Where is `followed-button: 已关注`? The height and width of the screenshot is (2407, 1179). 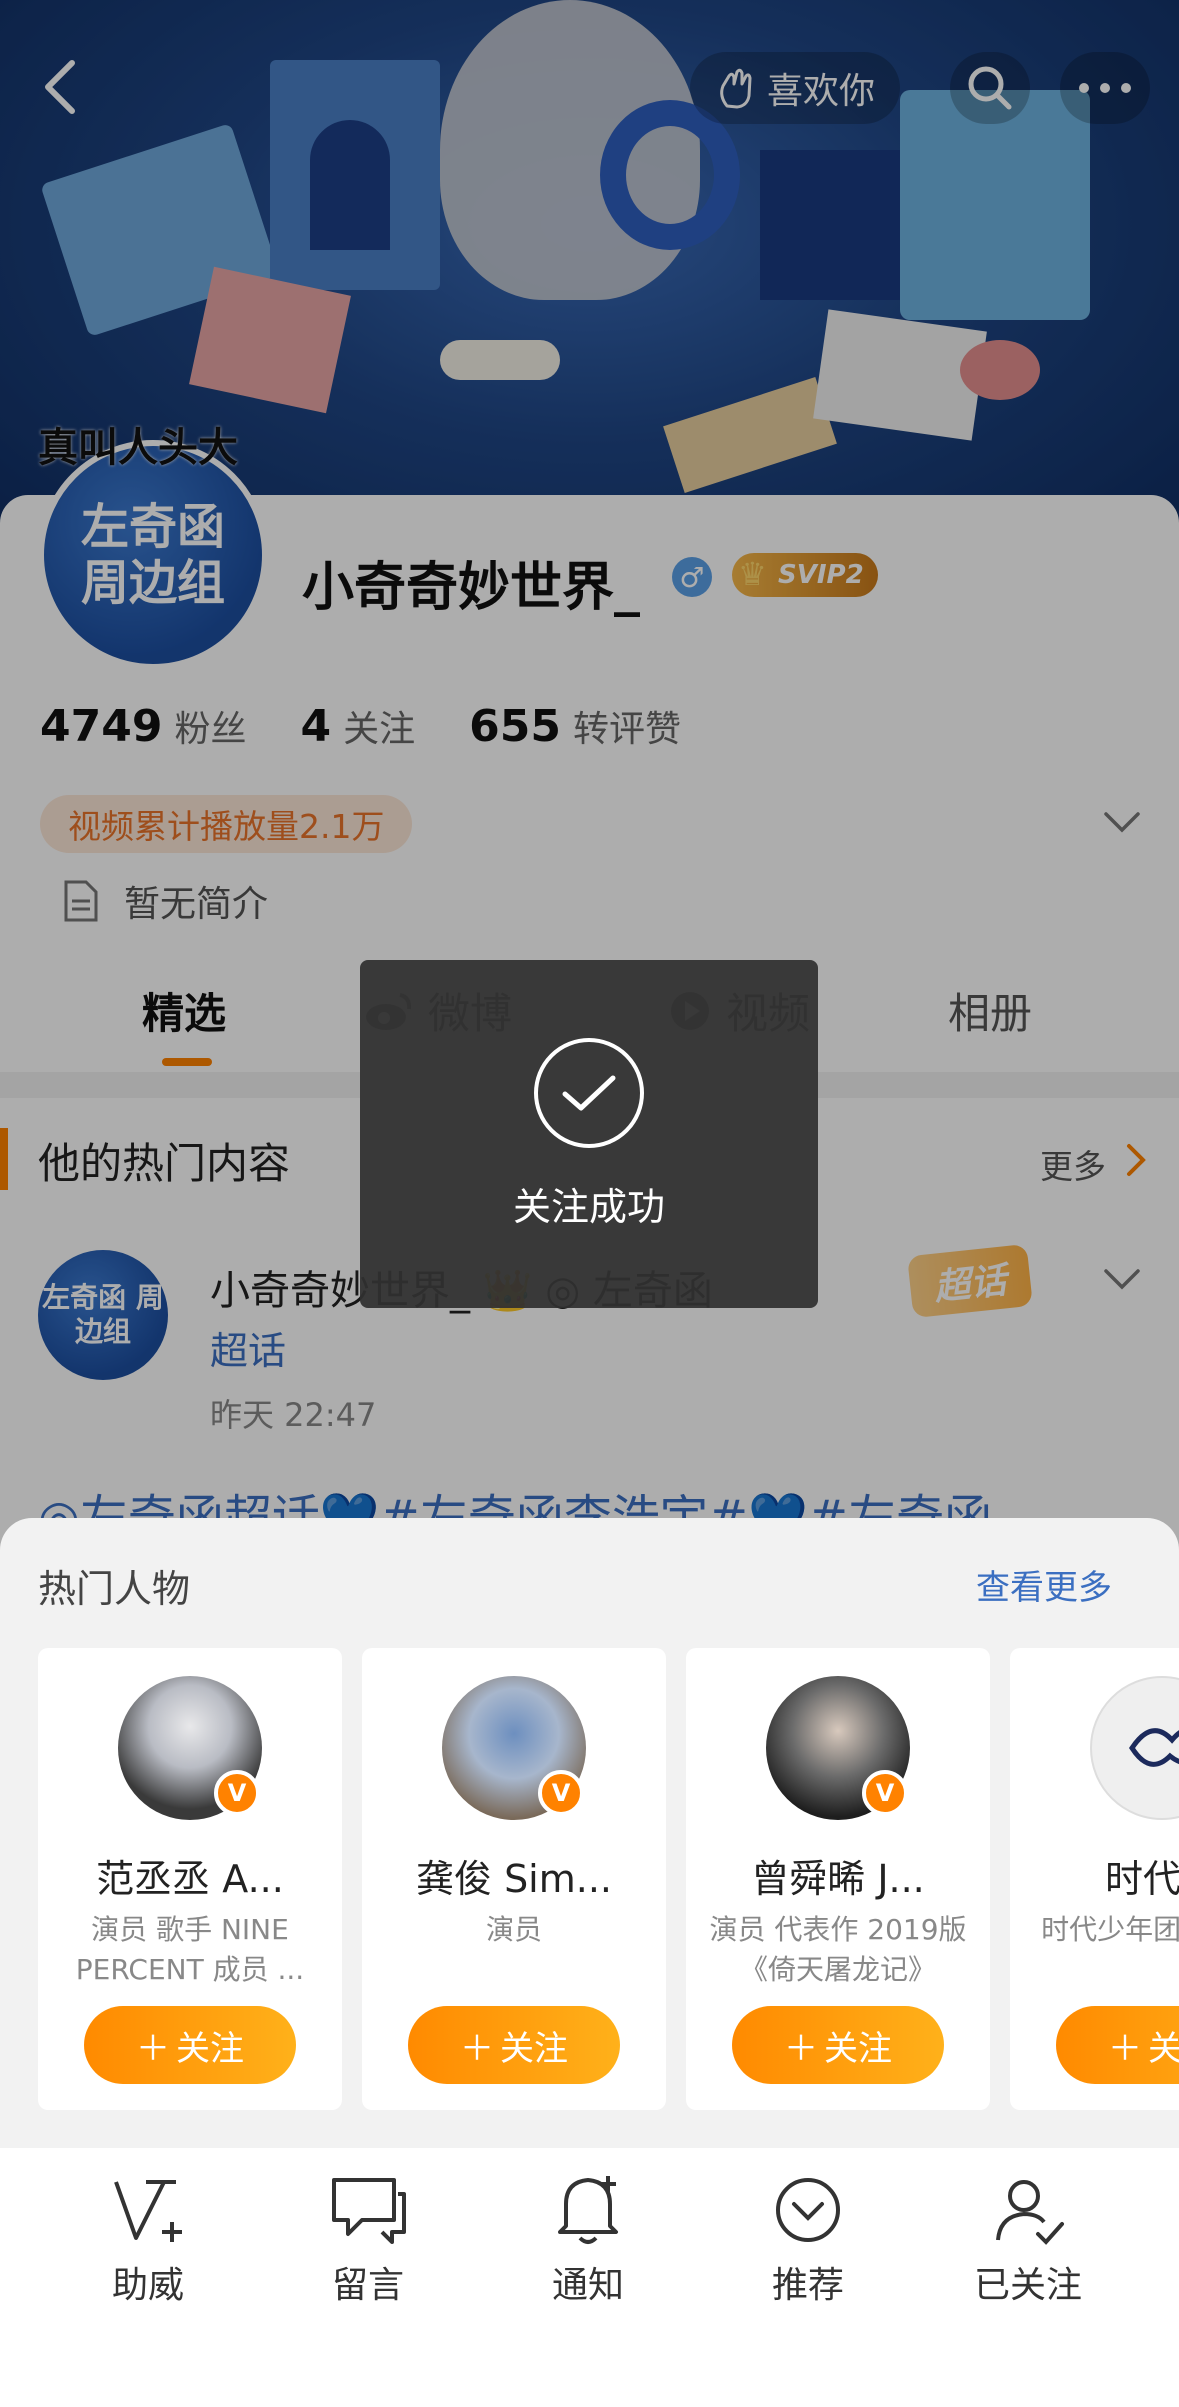
followed-button: 已关注 is located at coordinates (1028, 2238).